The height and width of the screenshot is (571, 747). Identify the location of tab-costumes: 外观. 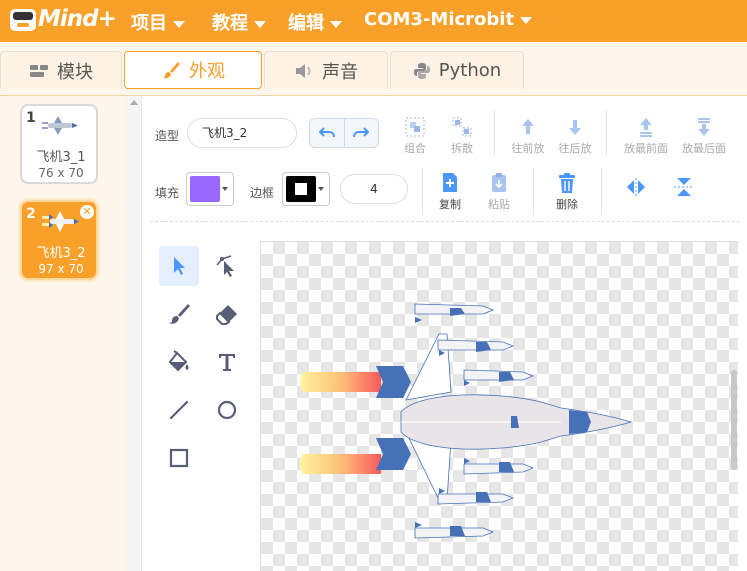
(193, 70).